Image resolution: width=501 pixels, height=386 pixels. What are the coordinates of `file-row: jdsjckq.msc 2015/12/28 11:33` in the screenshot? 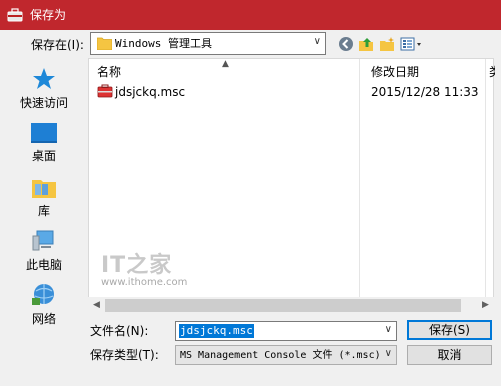 It's located at (292, 92).